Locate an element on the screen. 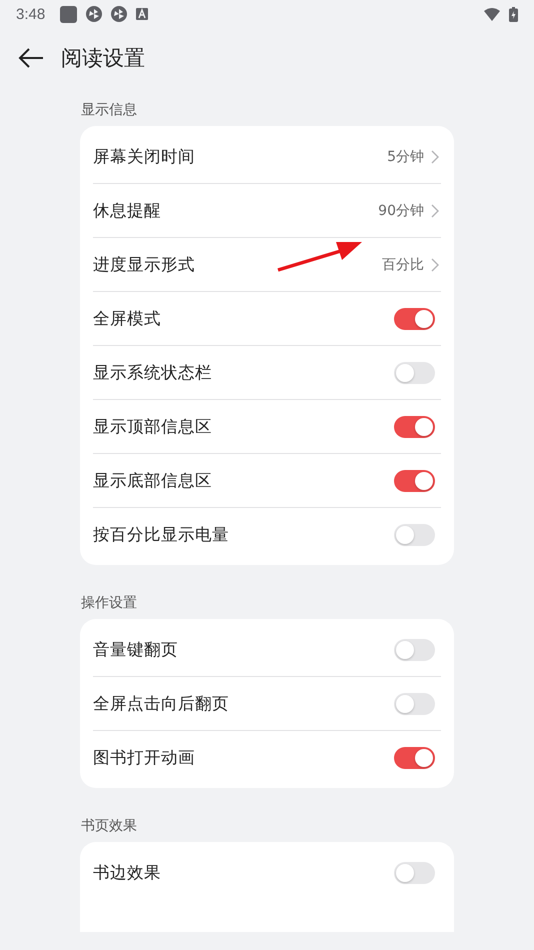 The height and width of the screenshot is (950, 534). section-title: 书页效果 is located at coordinates (109, 826).